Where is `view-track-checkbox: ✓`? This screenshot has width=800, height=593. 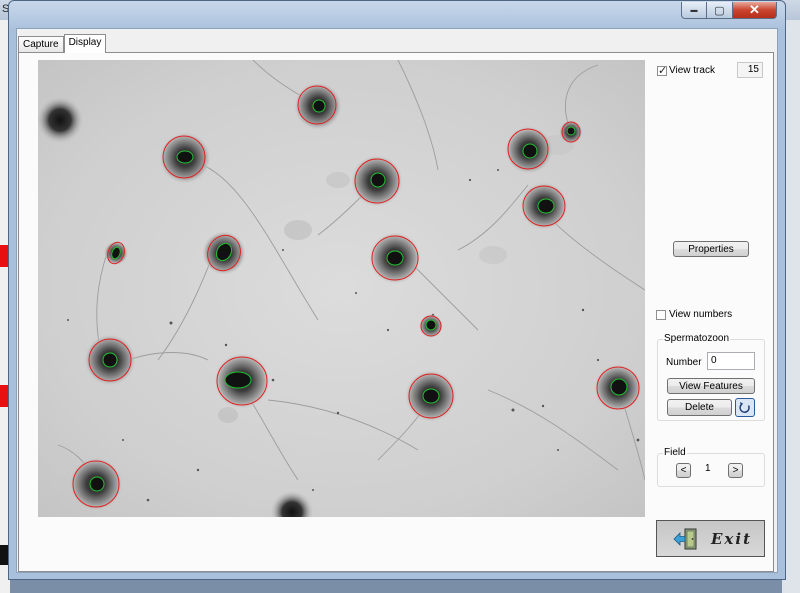 view-track-checkbox: ✓ is located at coordinates (662, 71).